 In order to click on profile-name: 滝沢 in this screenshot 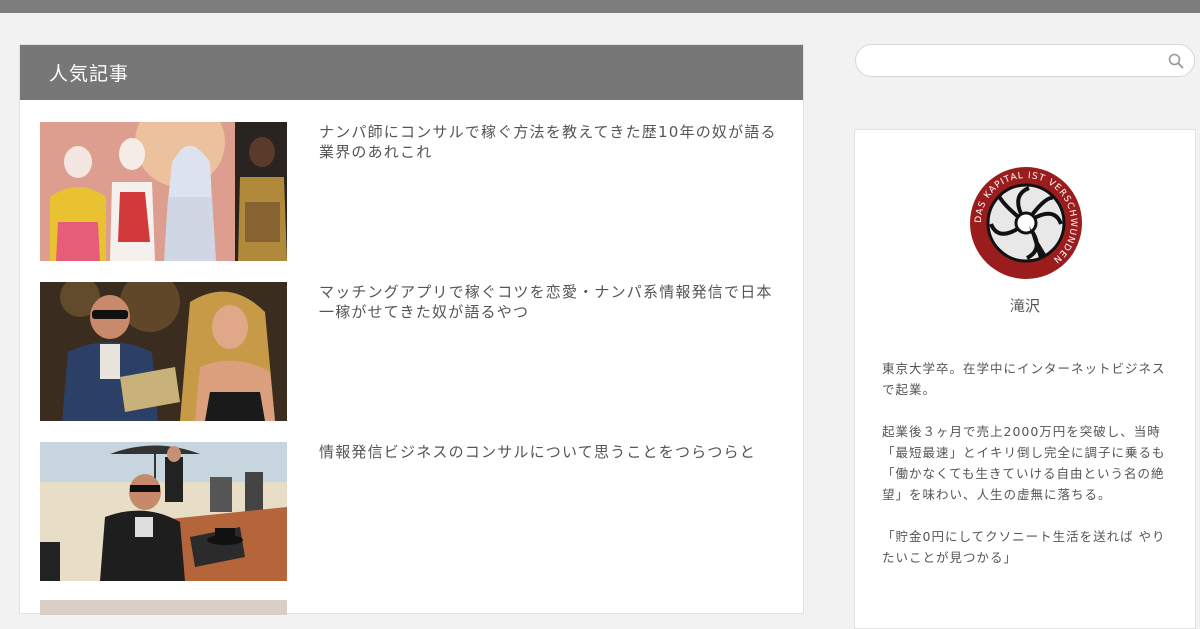, I will do `click(1024, 306)`.